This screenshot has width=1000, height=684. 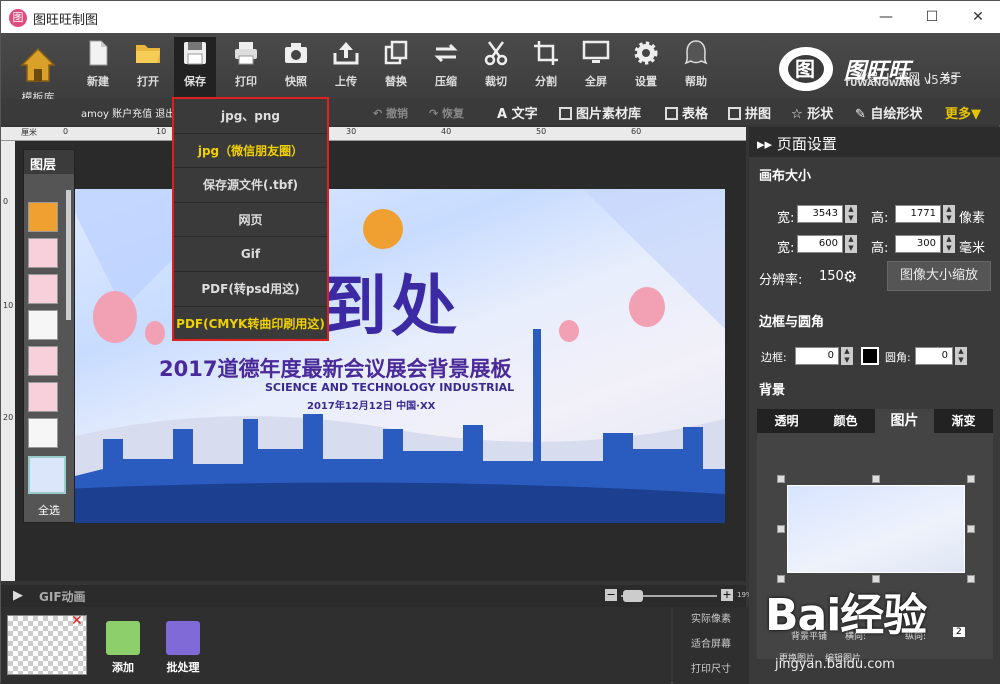 I want to click on compress-button: 压缩, so click(x=446, y=67).